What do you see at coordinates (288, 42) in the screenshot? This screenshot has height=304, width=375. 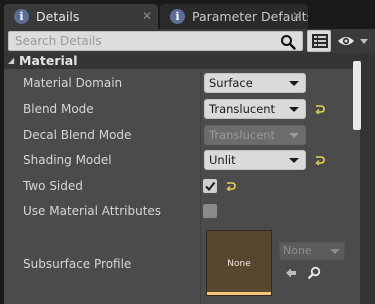 I see `search-icon` at bounding box center [288, 42].